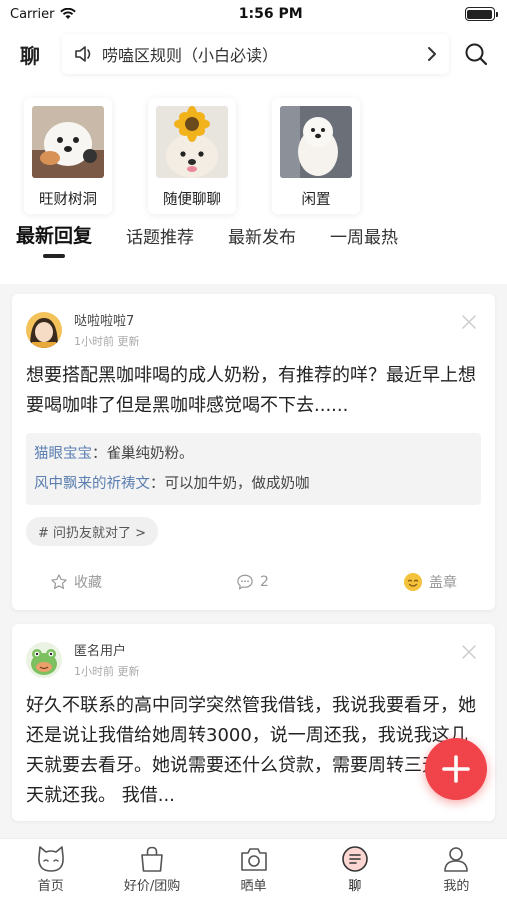 The width and height of the screenshot is (507, 900). What do you see at coordinates (107, 329) in the screenshot?
I see `author-info: 哒啦啦啦7 1小时前 更新` at bounding box center [107, 329].